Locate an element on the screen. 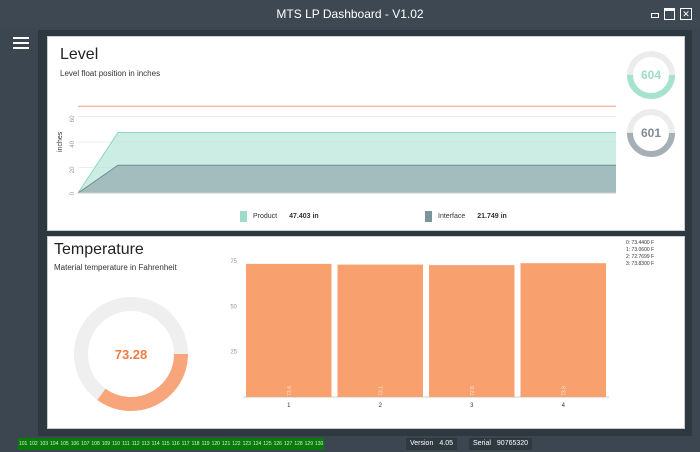 The height and width of the screenshot is (452, 700). legend-interface-swatch is located at coordinates (428, 216).